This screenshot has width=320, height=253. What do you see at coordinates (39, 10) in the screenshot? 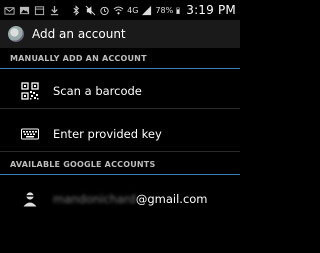
I see `calendar-notification-icon` at bounding box center [39, 10].